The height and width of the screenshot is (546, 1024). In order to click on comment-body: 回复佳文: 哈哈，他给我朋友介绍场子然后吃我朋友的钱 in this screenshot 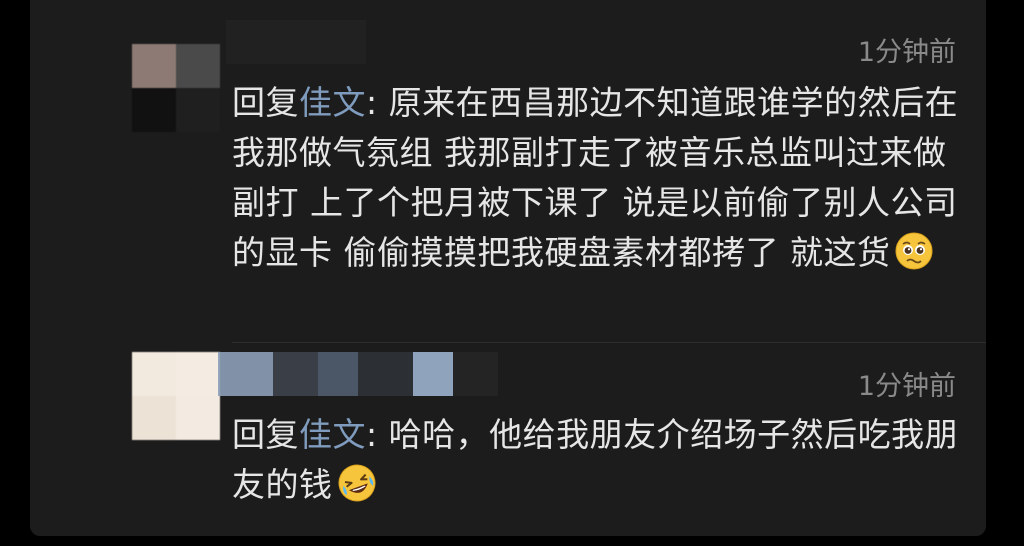, I will do `click(597, 460)`.